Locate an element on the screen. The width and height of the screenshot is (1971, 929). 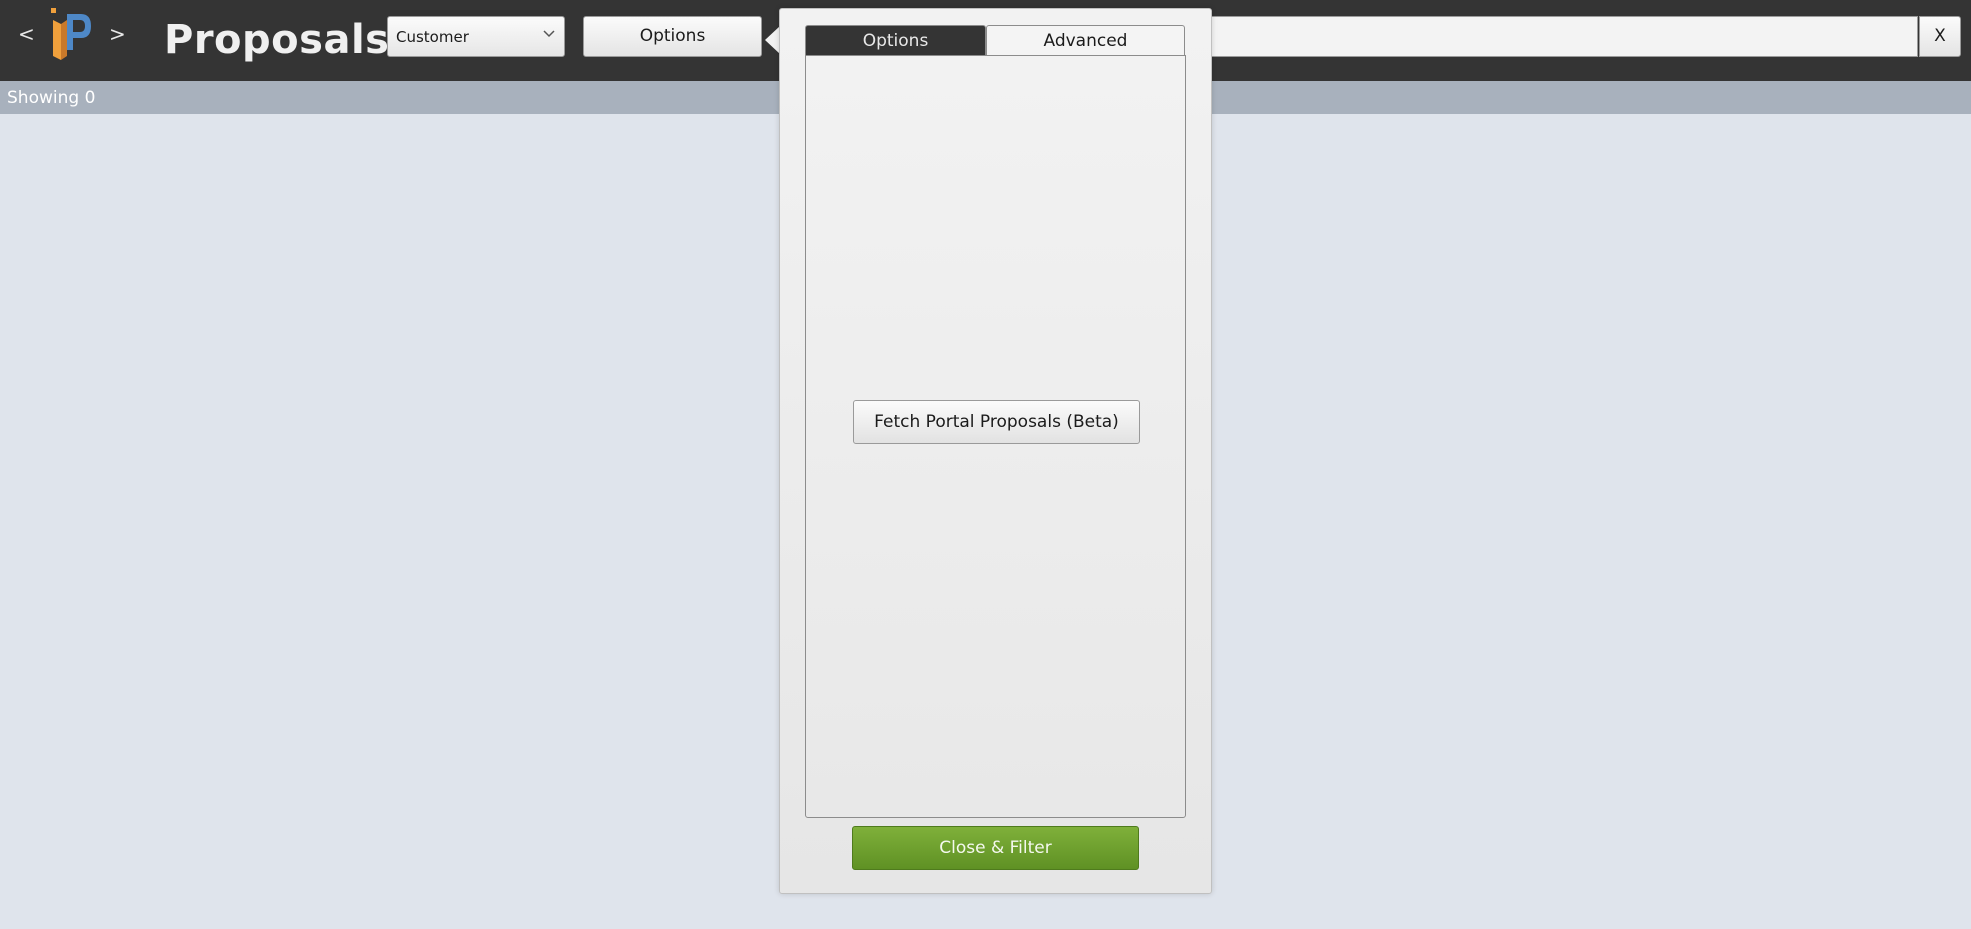
search-input is located at coordinates (1559, 36).